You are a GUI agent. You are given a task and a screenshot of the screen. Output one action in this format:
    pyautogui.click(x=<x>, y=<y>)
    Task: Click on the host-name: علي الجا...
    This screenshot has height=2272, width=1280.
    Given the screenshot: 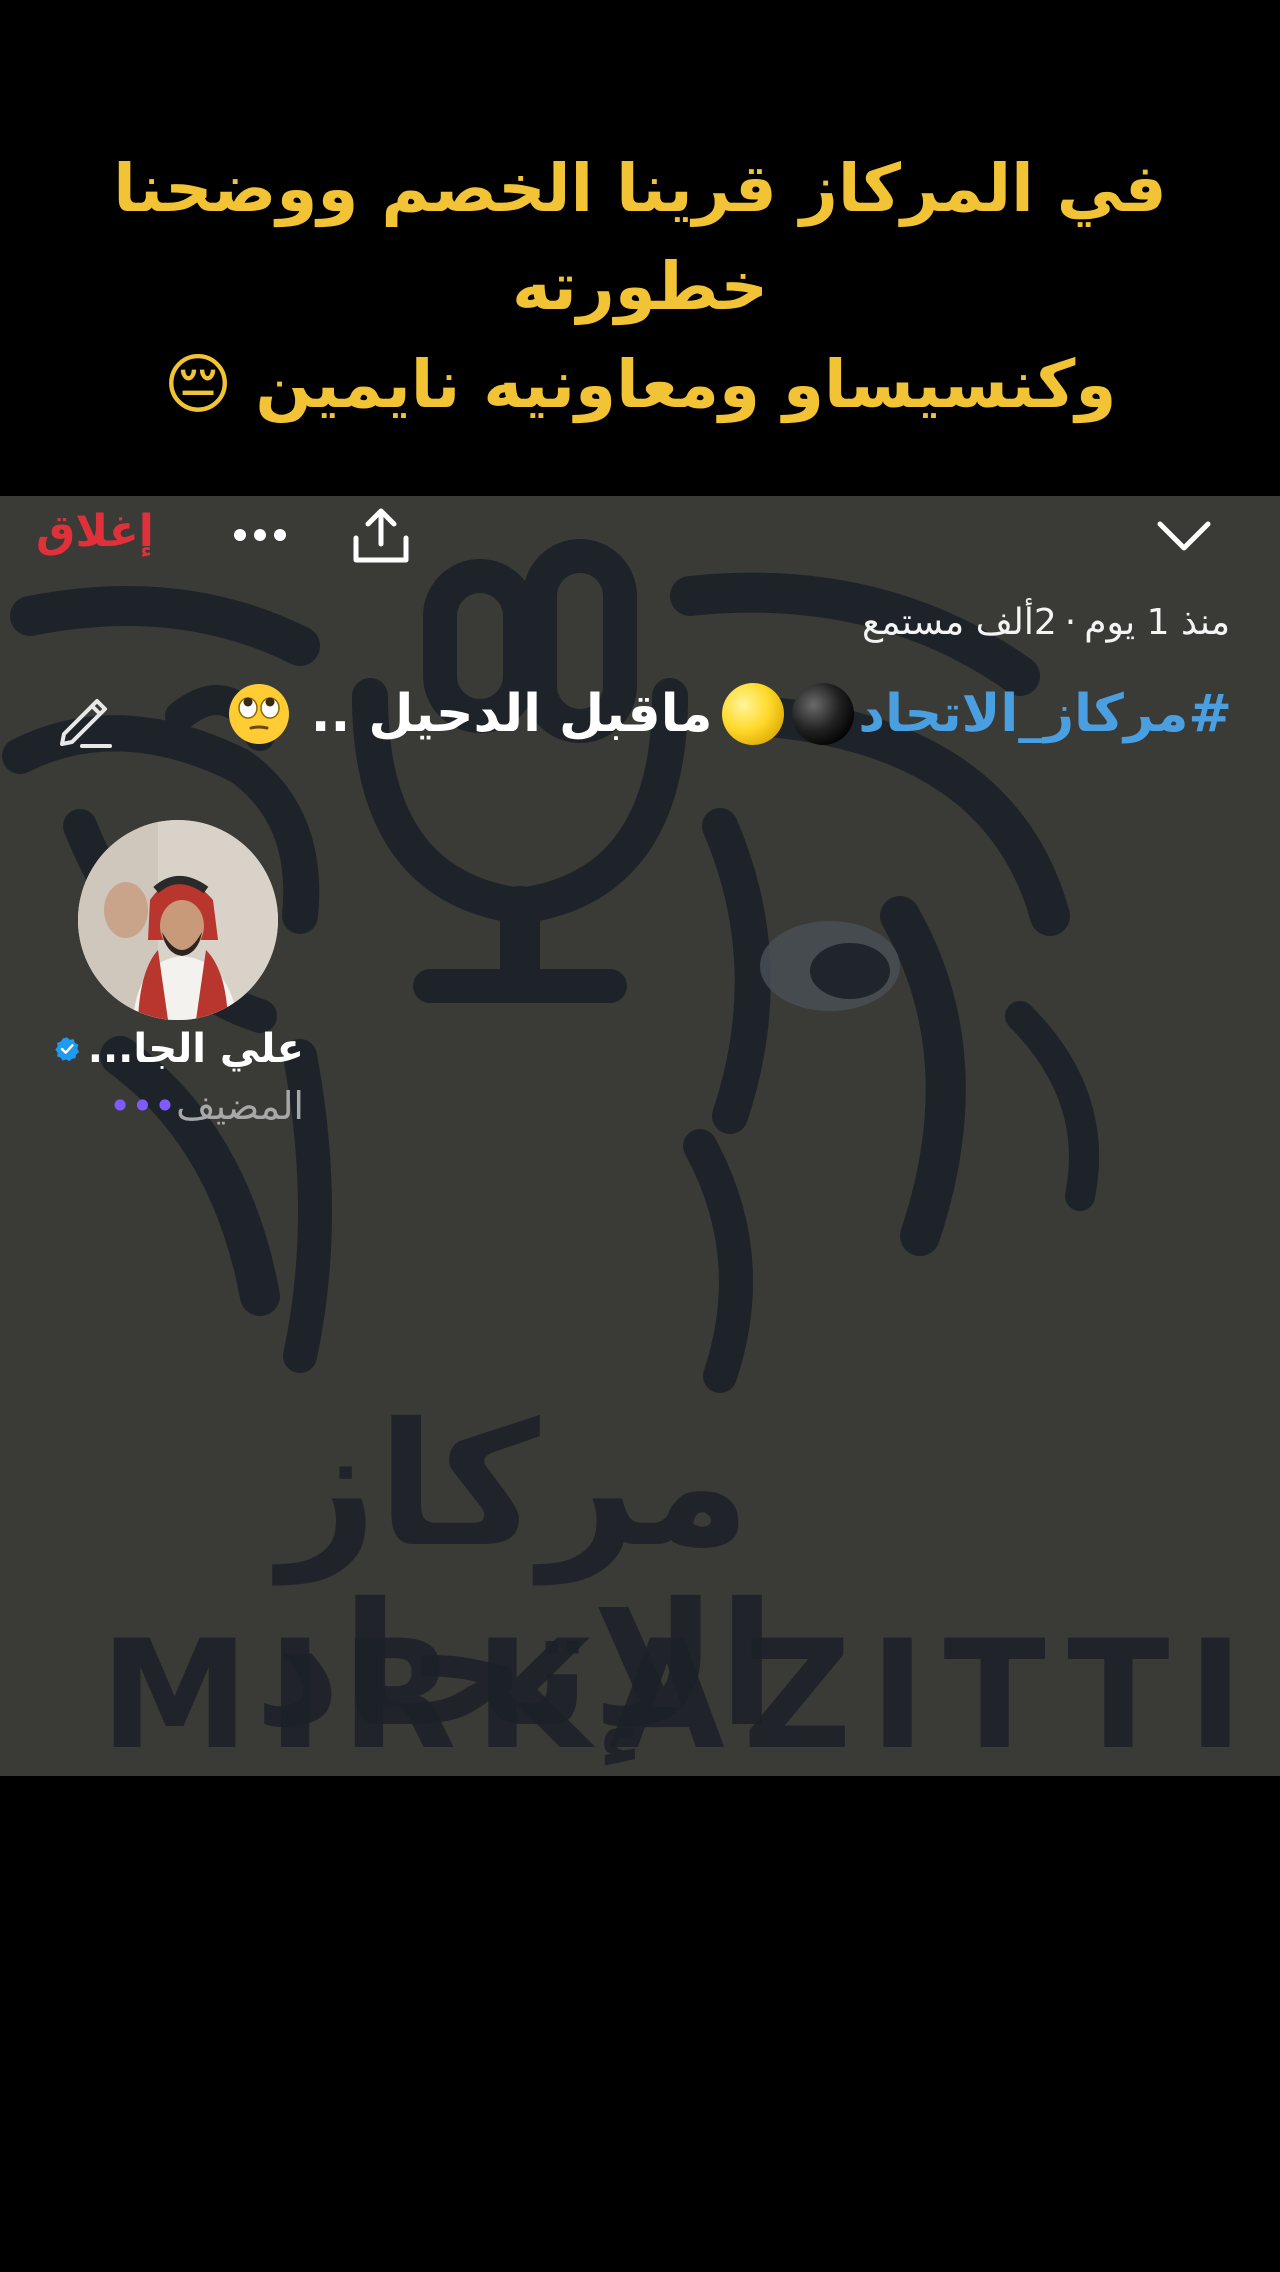 What is the action you would take?
    pyautogui.click(x=195, y=1049)
    